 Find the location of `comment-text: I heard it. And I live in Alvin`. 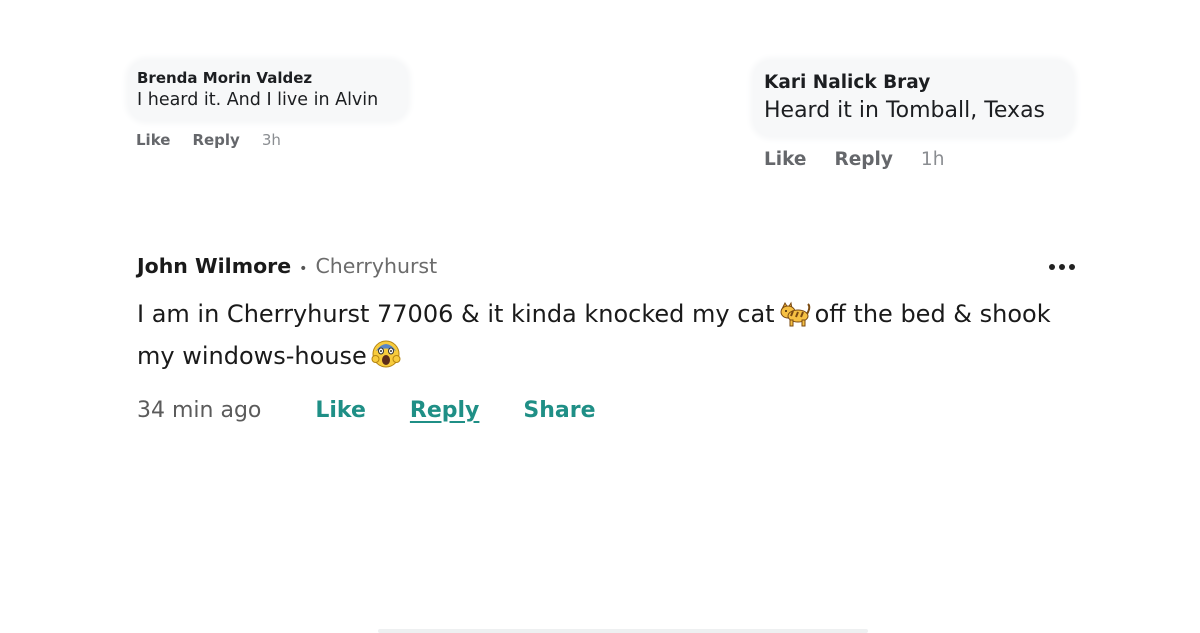

comment-text: I heard it. And I live in Alvin is located at coordinates (258, 100).